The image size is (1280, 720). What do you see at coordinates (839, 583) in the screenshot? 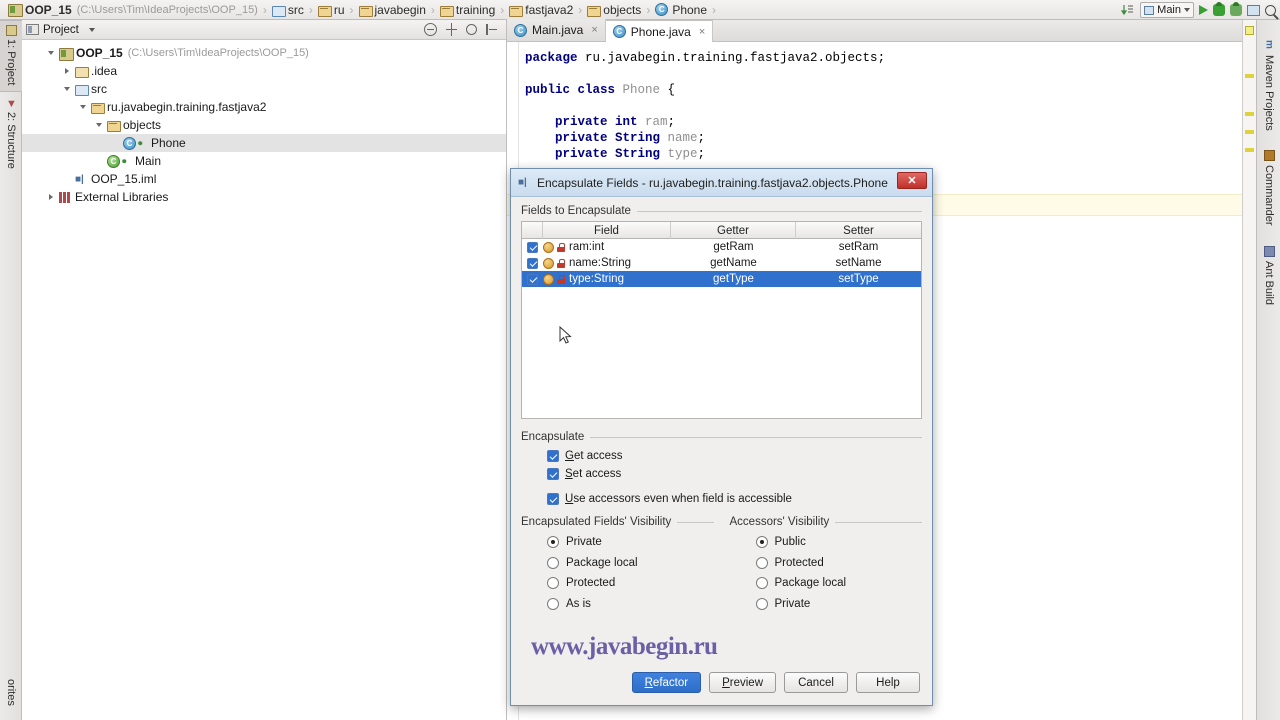
I see `radio-accessors-visibility-package-local: Package local` at bounding box center [839, 583].